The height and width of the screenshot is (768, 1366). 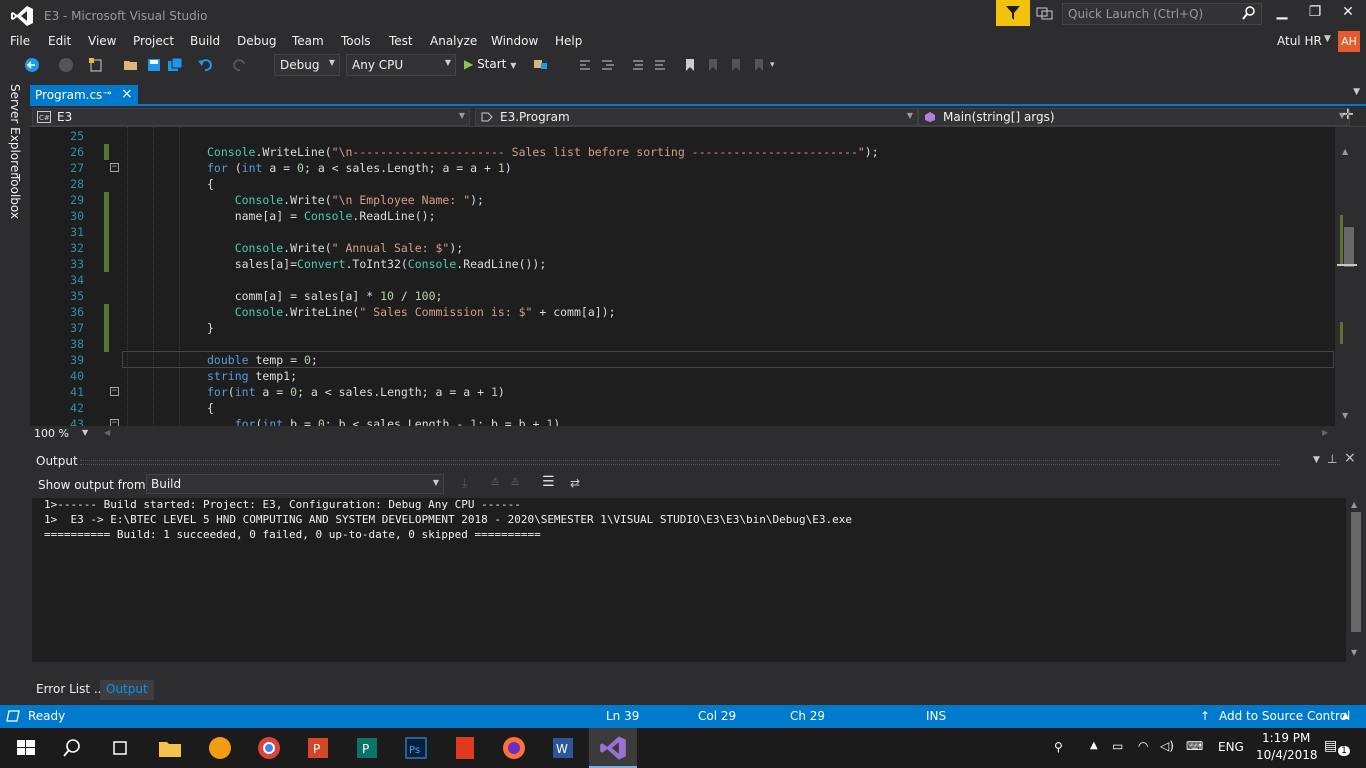 I want to click on quick-launch-input: Quick Launch (Ctrl+Q), so click(x=1162, y=14).